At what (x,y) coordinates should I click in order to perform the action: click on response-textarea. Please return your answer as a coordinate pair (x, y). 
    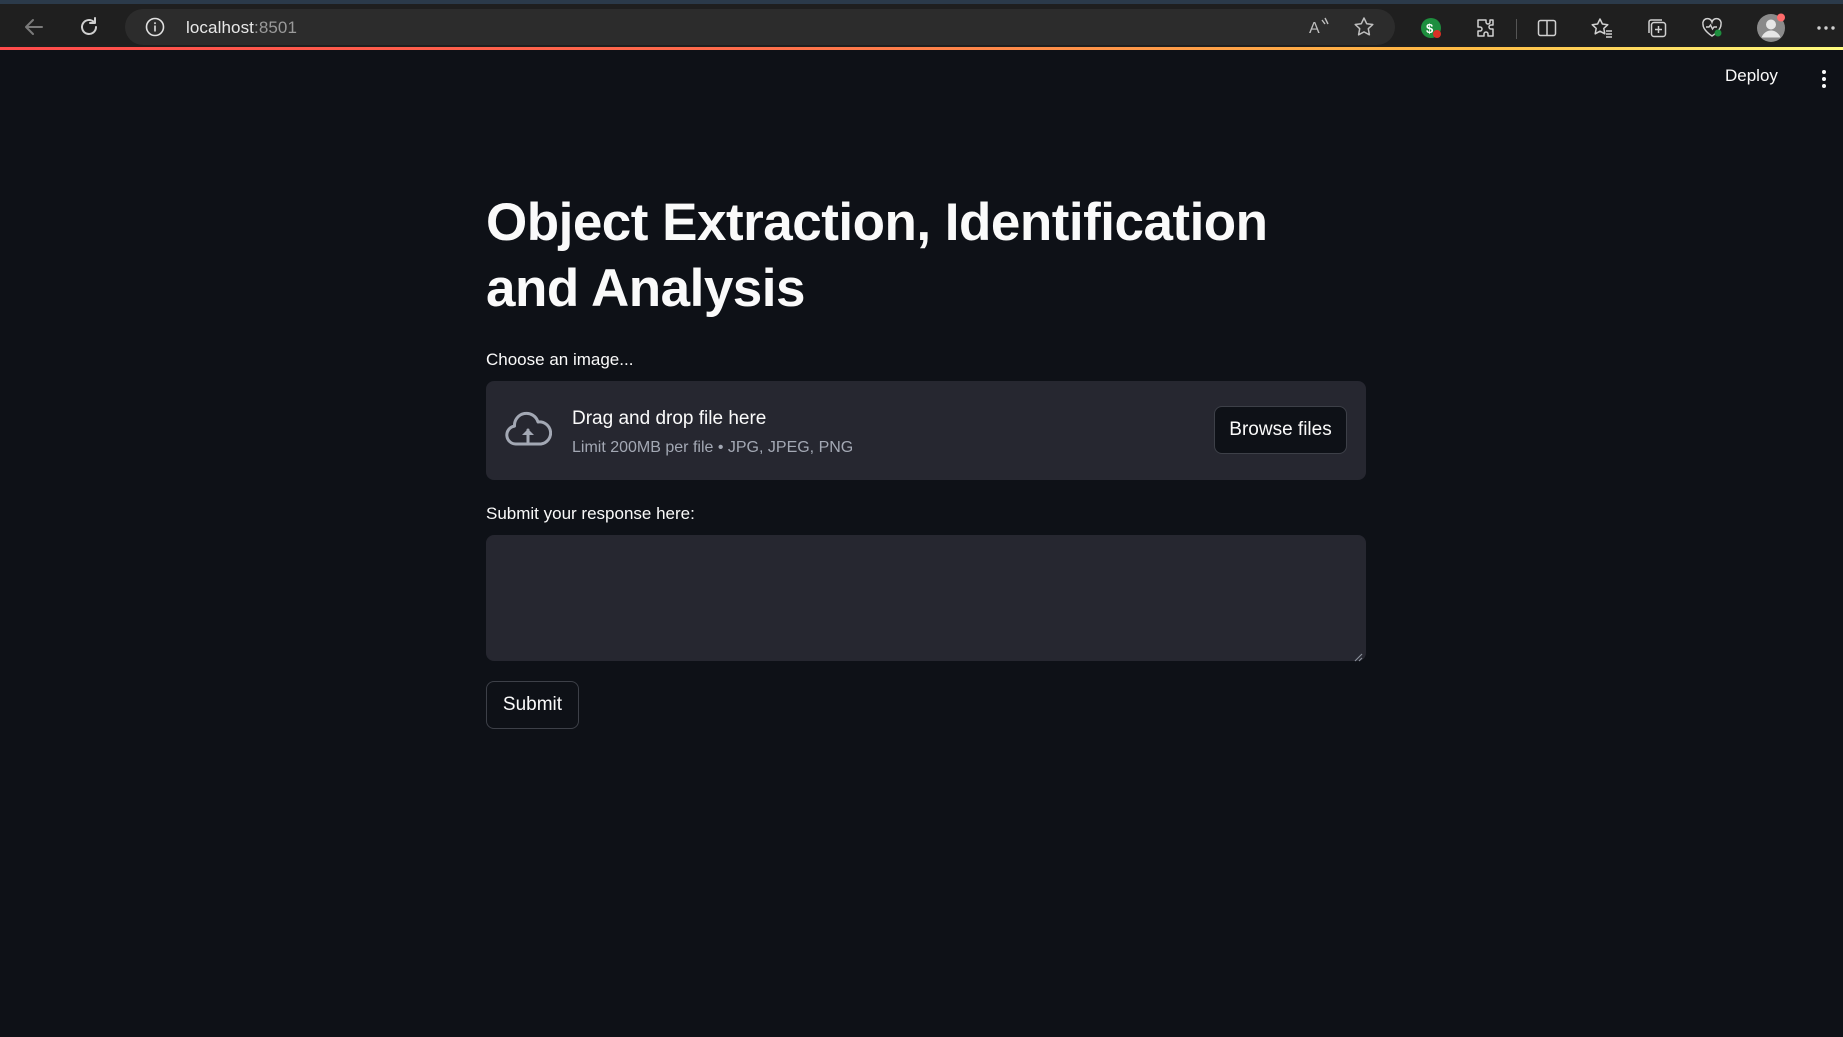
    Looking at the image, I should click on (926, 598).